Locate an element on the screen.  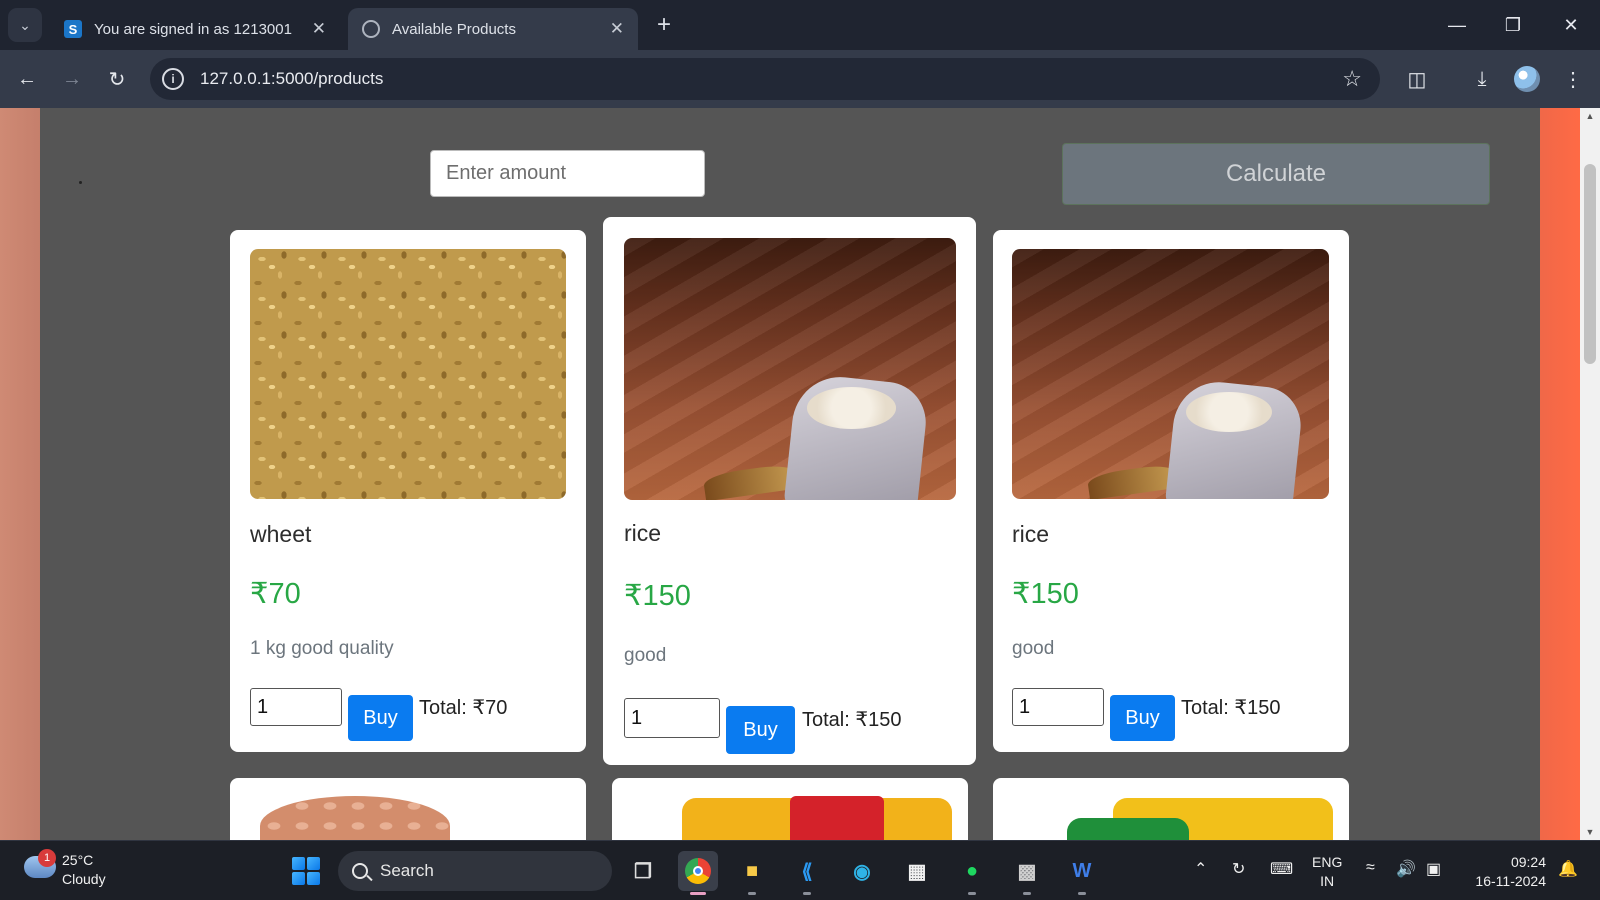
chevron-up-icon: ⌃ is located at coordinates (1200, 869).